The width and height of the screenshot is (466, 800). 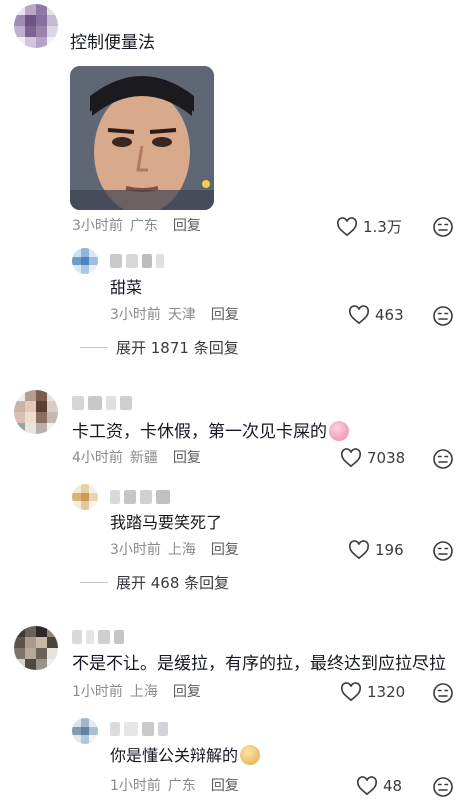 I want to click on reply-text: 你是懂公关辩解的, so click(x=185, y=756).